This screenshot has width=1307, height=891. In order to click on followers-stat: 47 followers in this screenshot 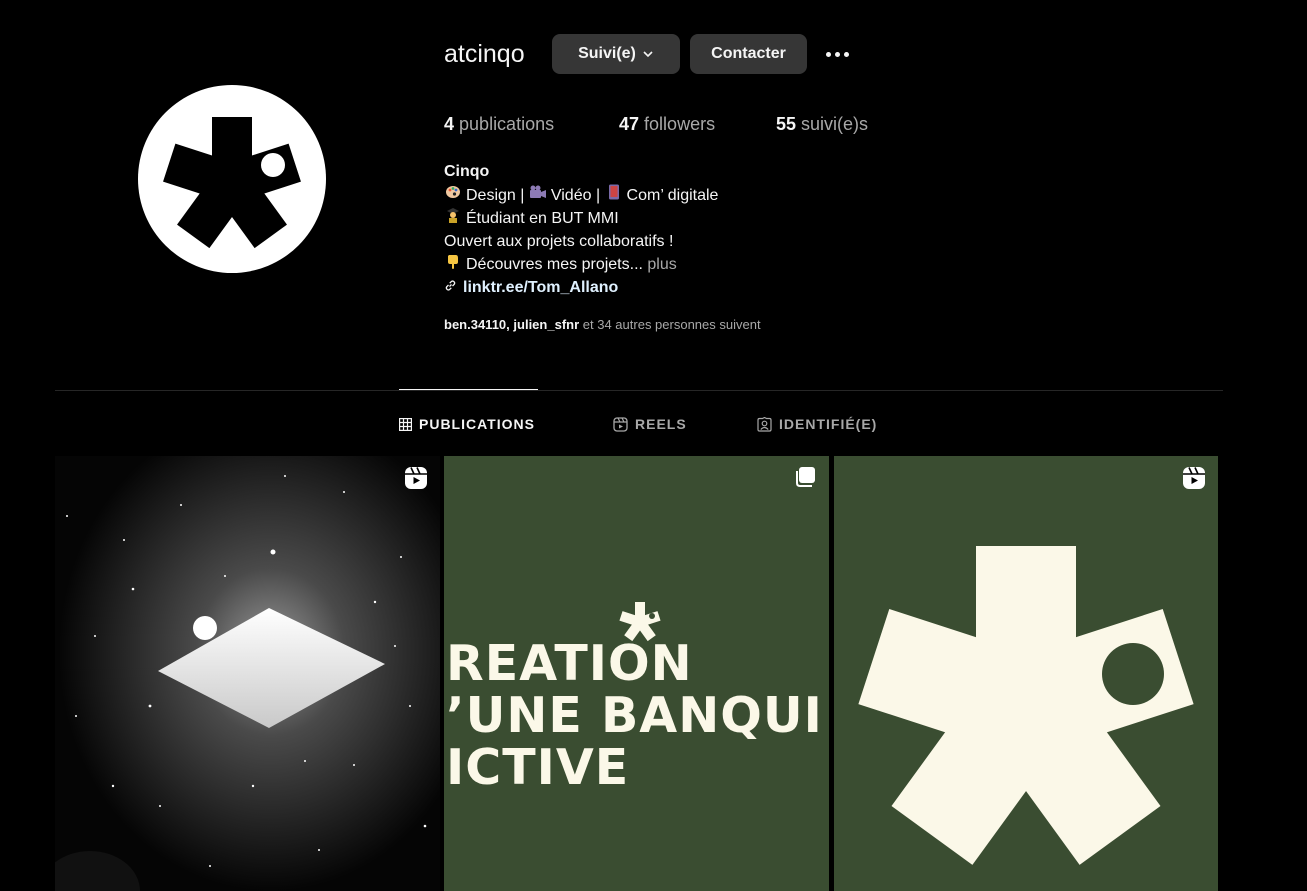, I will do `click(667, 124)`.